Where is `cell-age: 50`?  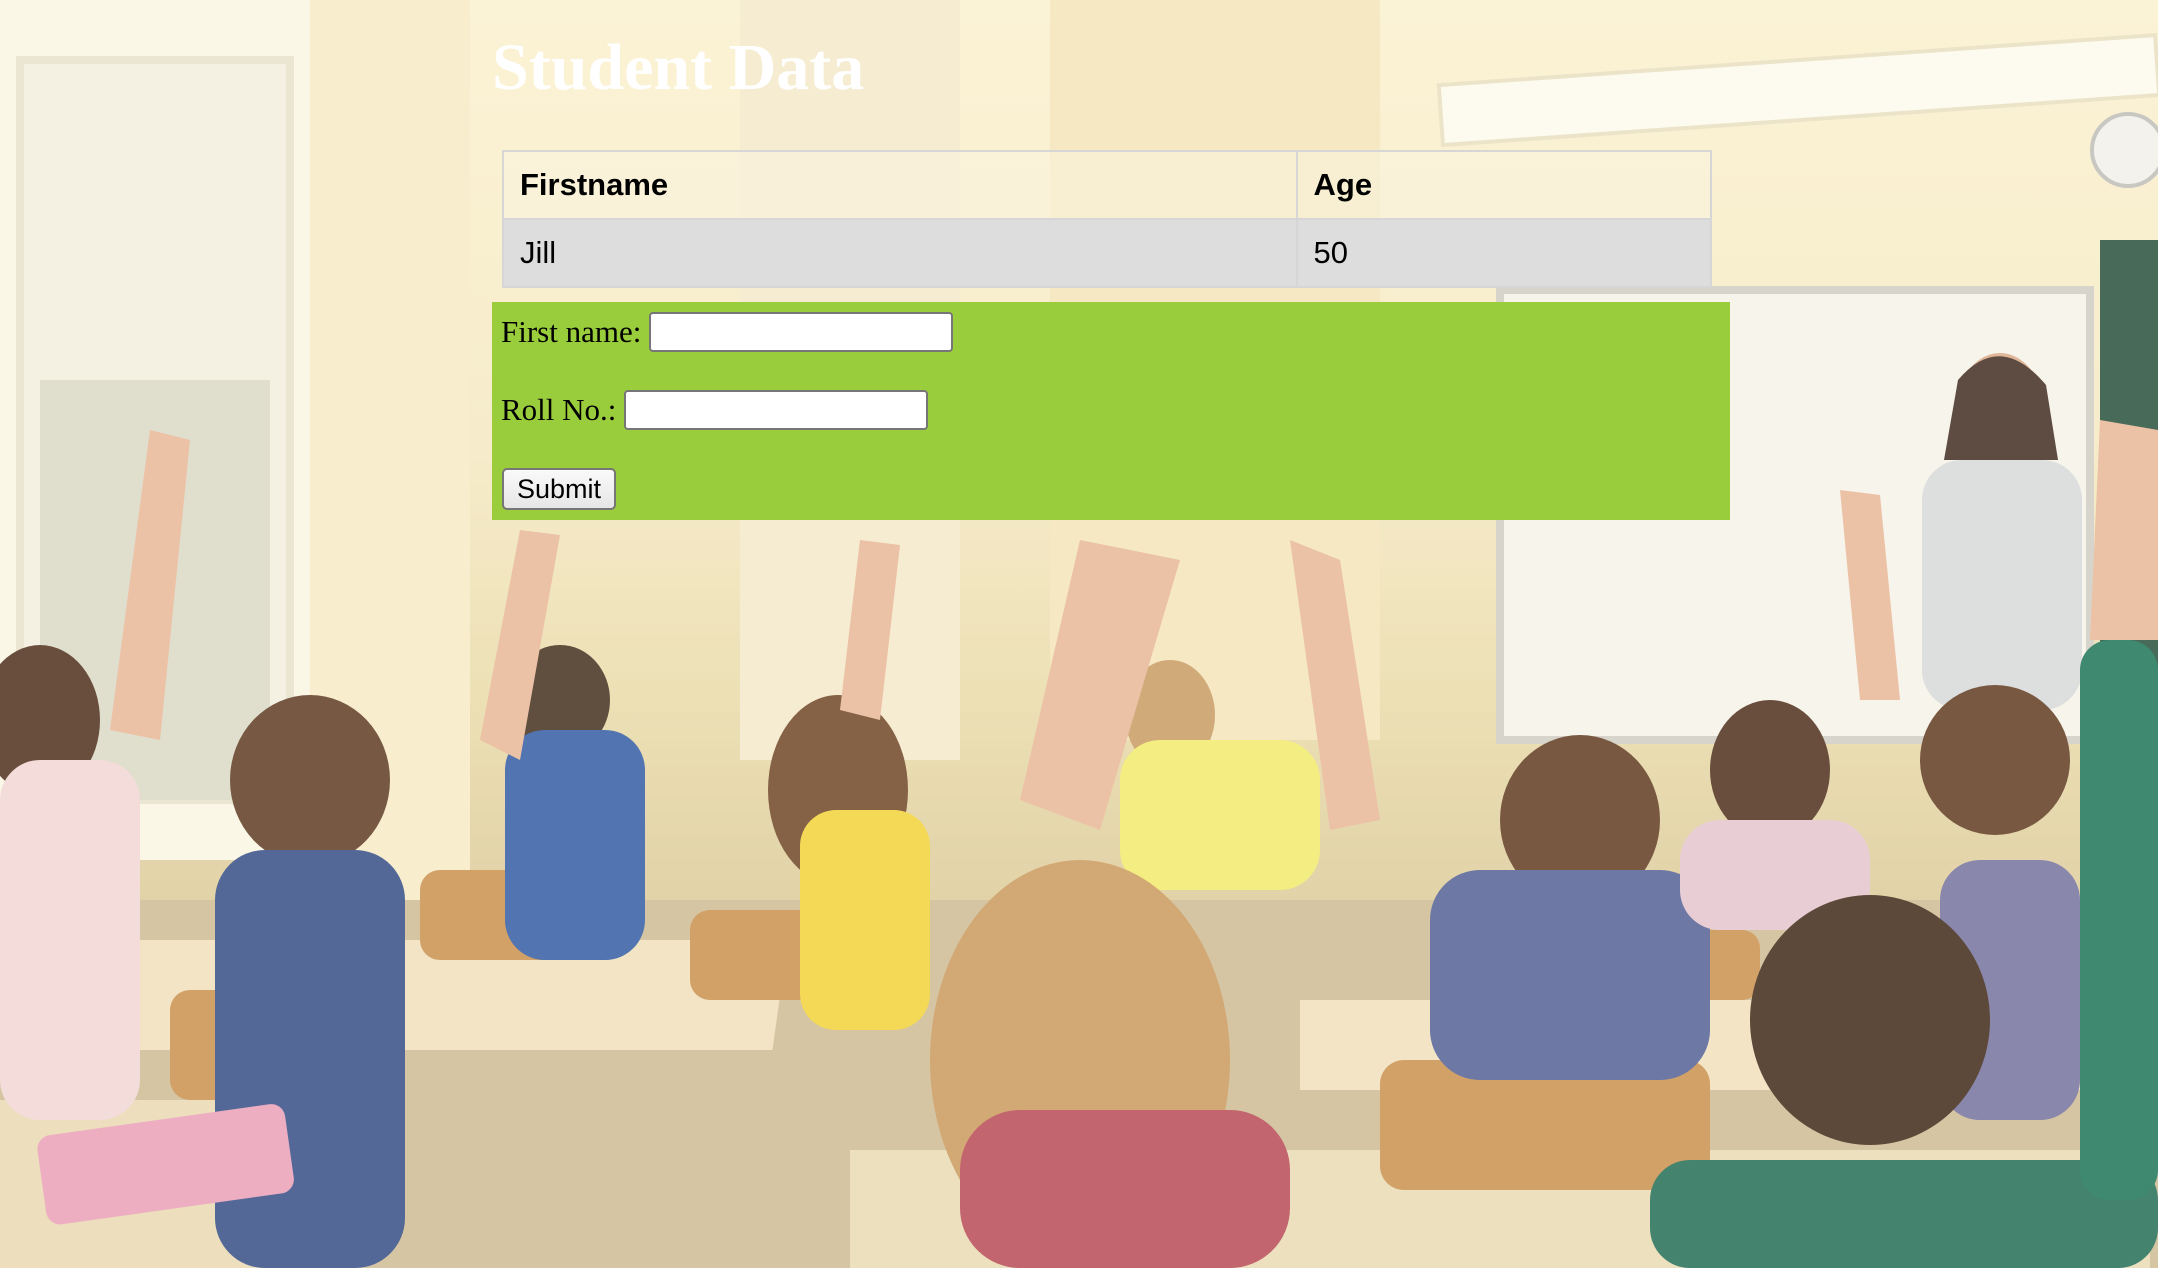 cell-age: 50 is located at coordinates (1504, 253).